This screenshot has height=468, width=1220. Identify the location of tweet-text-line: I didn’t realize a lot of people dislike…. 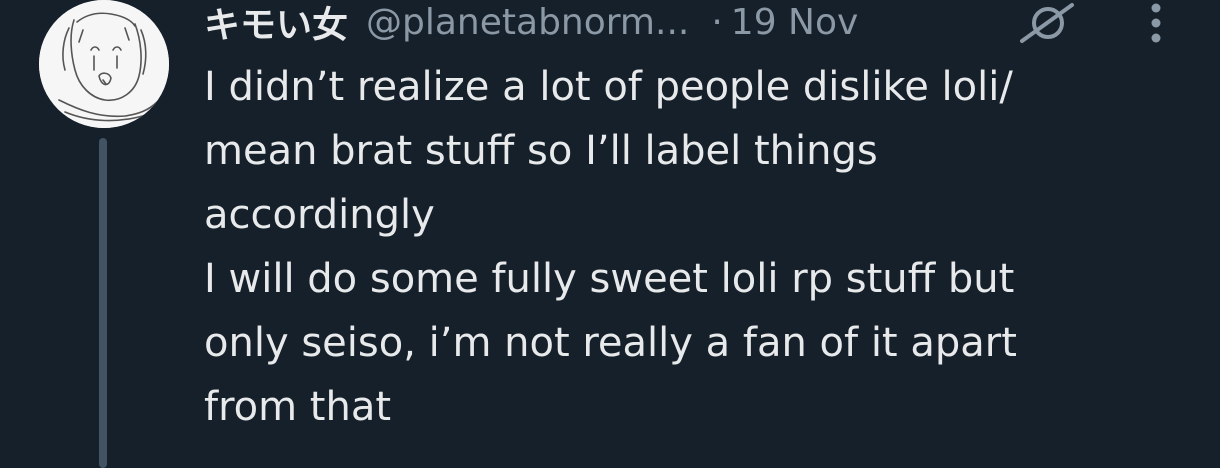
(608, 87).